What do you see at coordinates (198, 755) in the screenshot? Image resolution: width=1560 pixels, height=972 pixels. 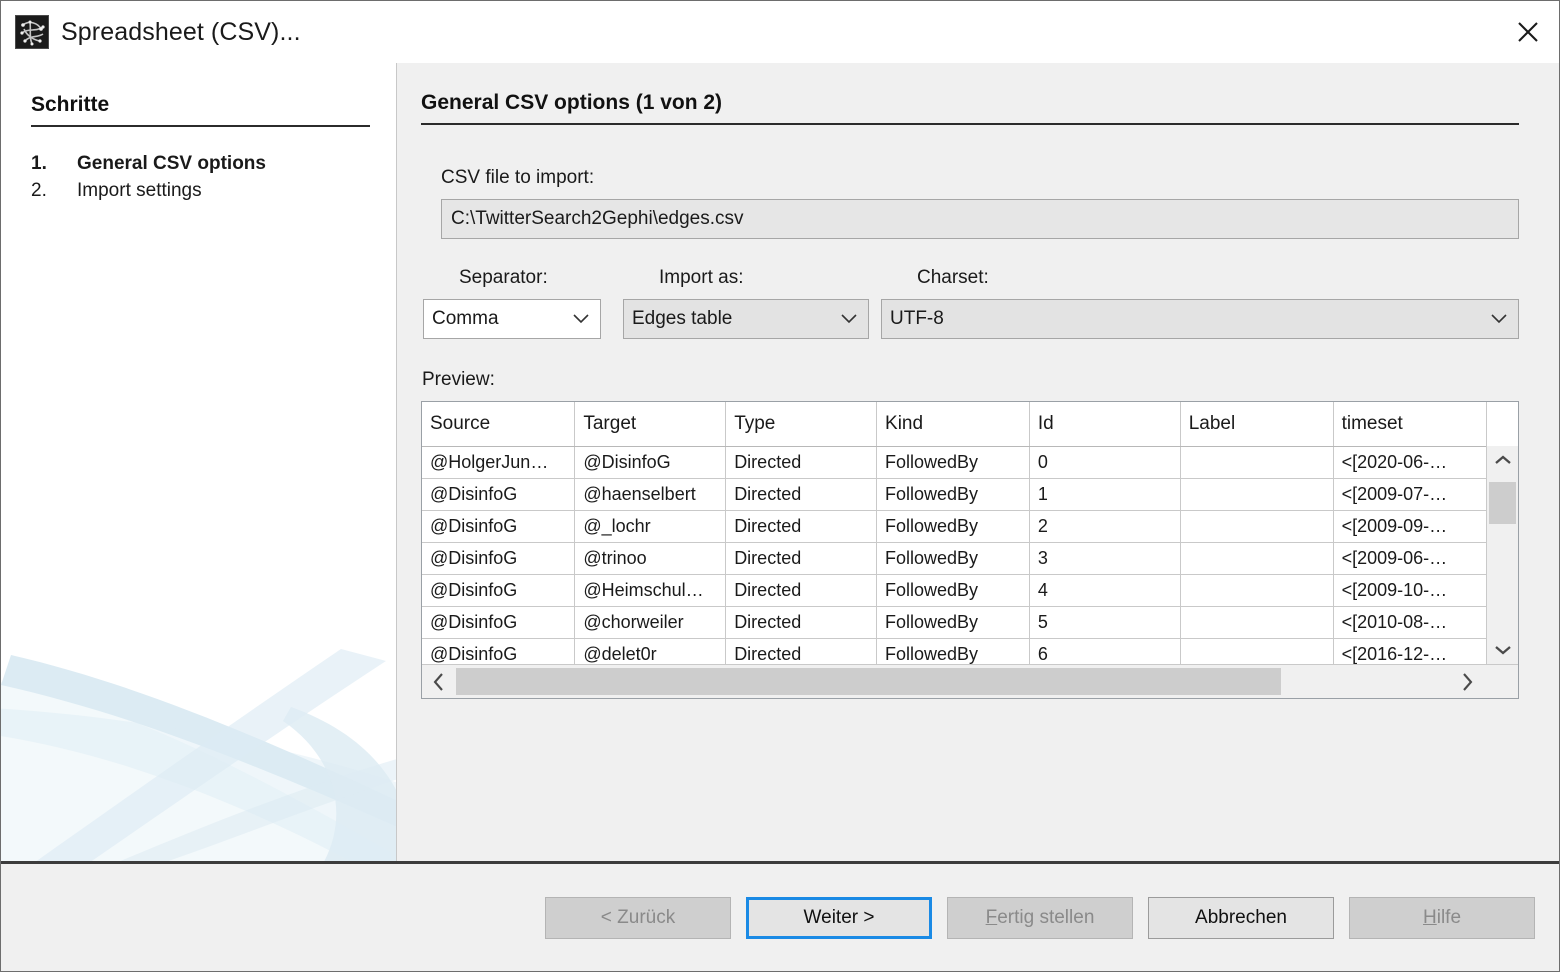 I see `decorative-swoosh-graphic` at bounding box center [198, 755].